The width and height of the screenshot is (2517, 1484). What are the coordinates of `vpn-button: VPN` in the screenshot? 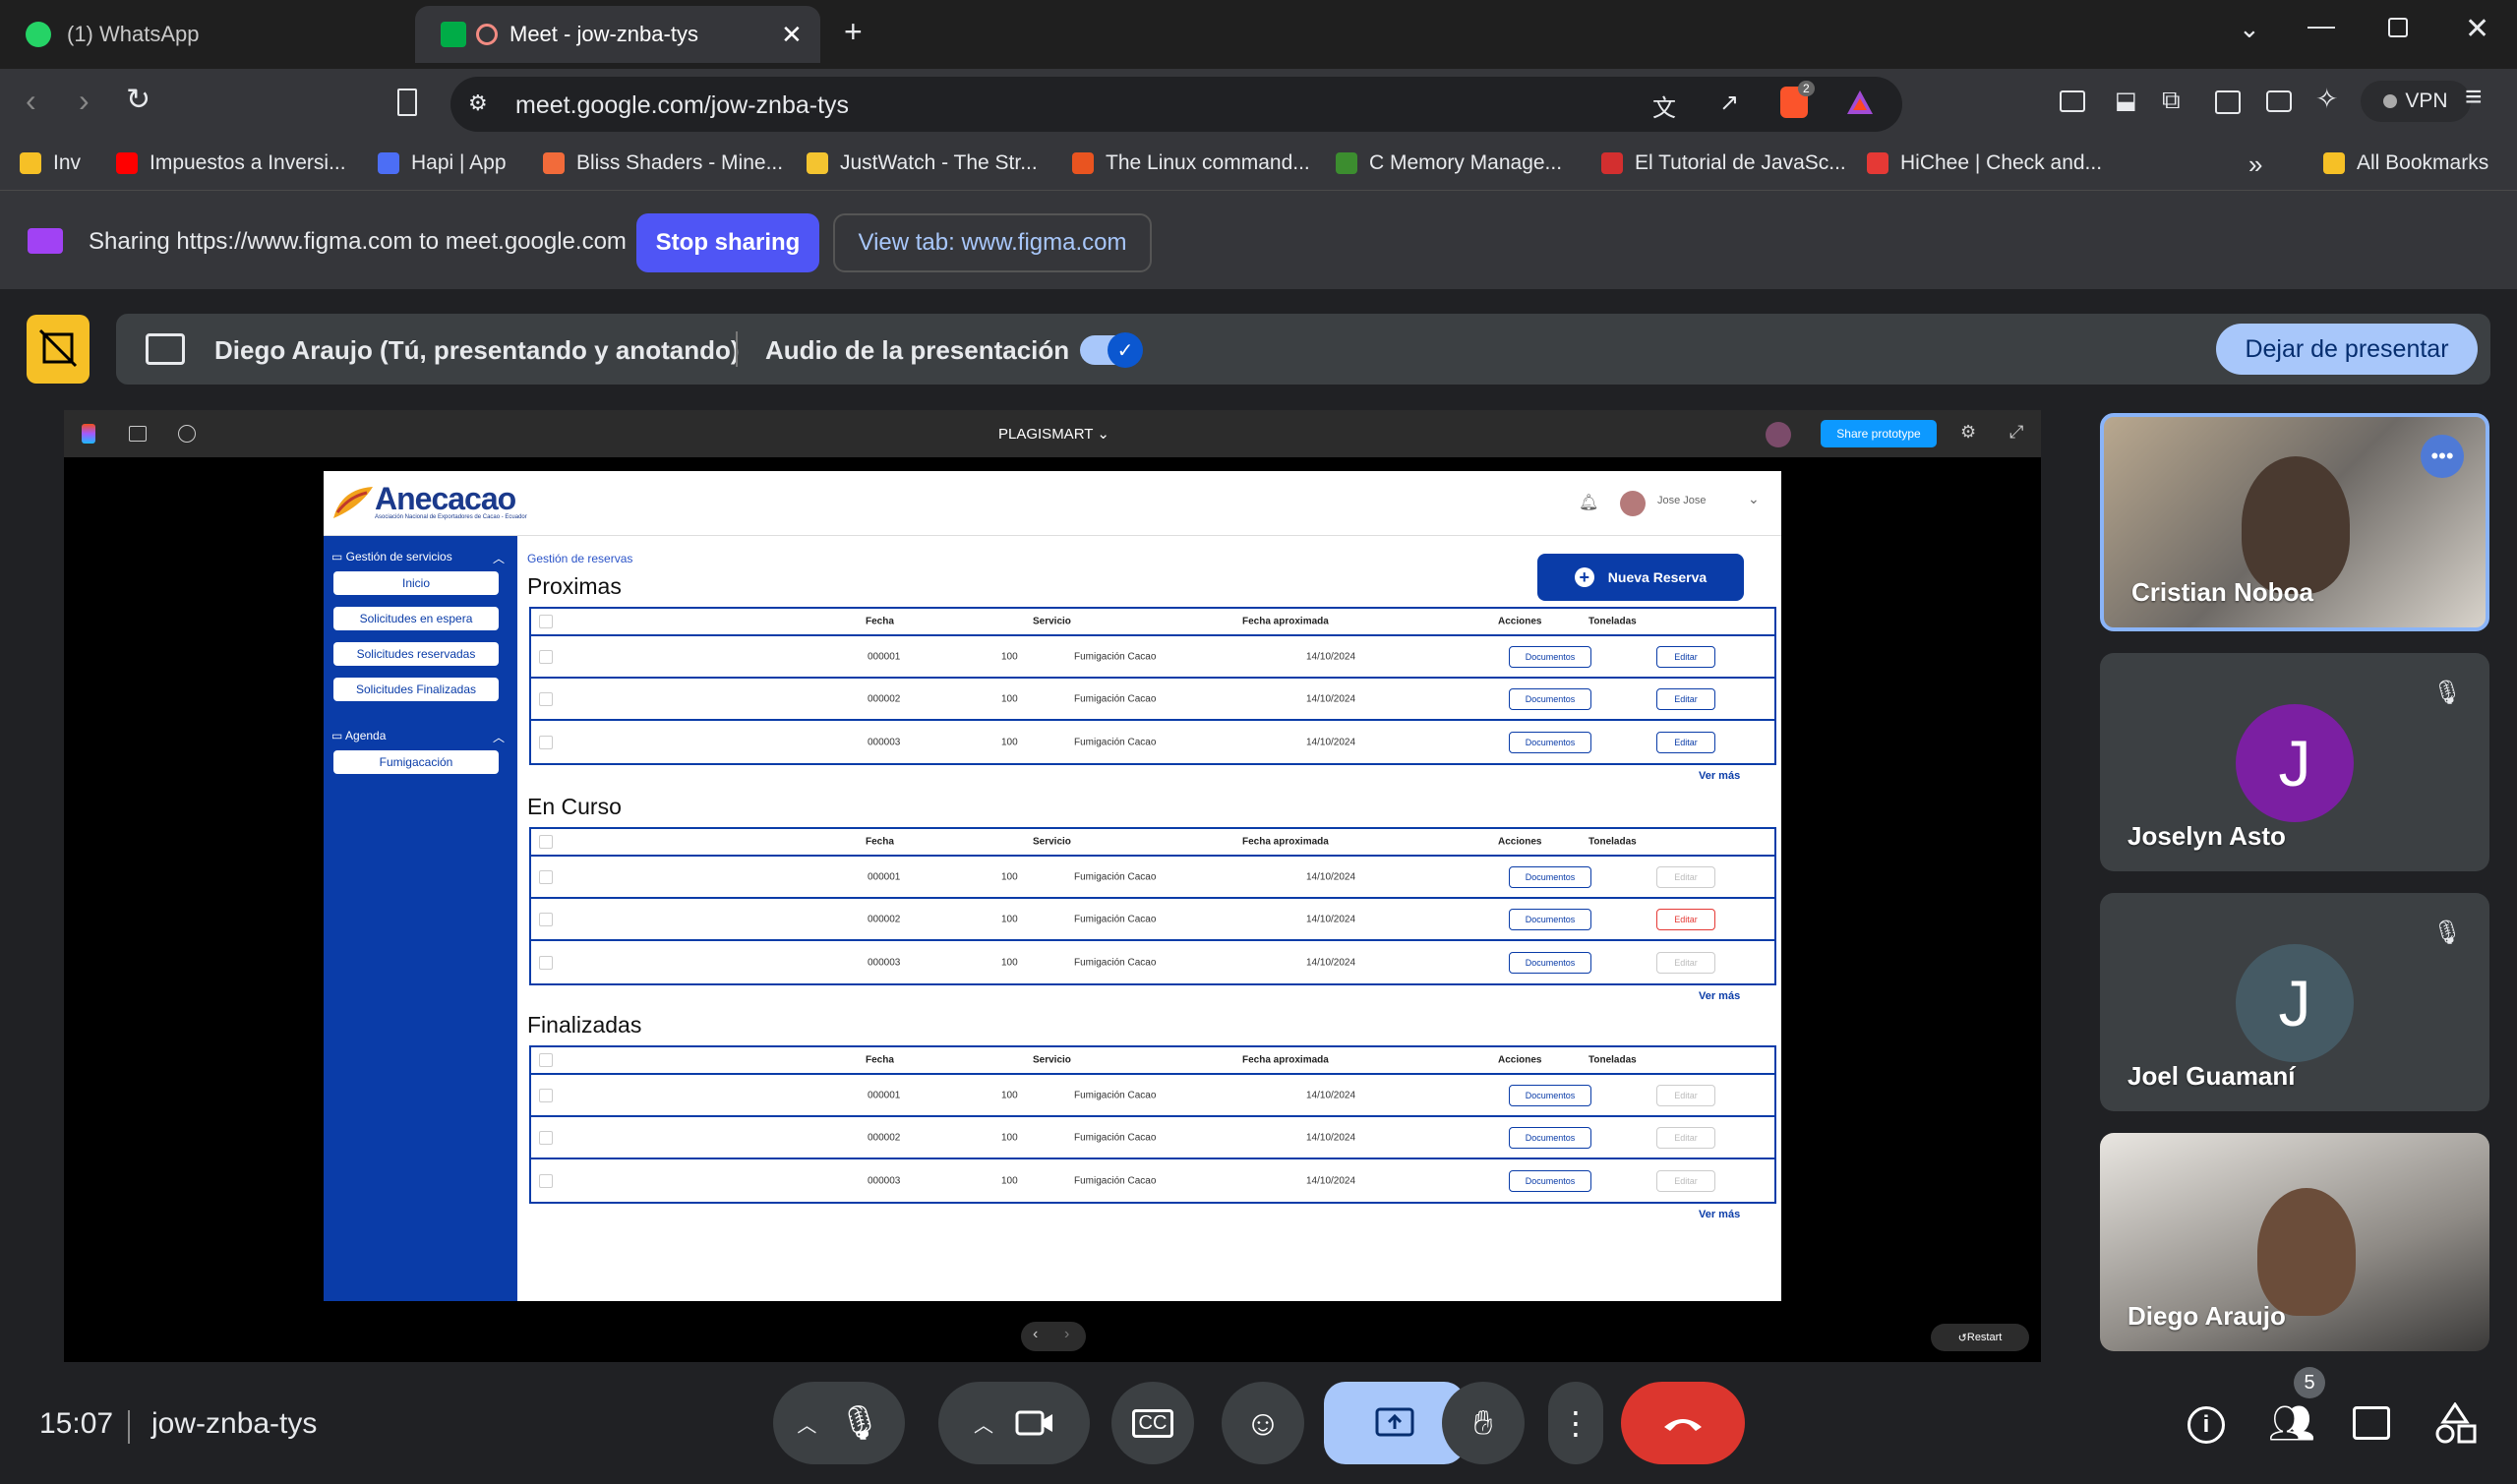 It's located at (2416, 102).